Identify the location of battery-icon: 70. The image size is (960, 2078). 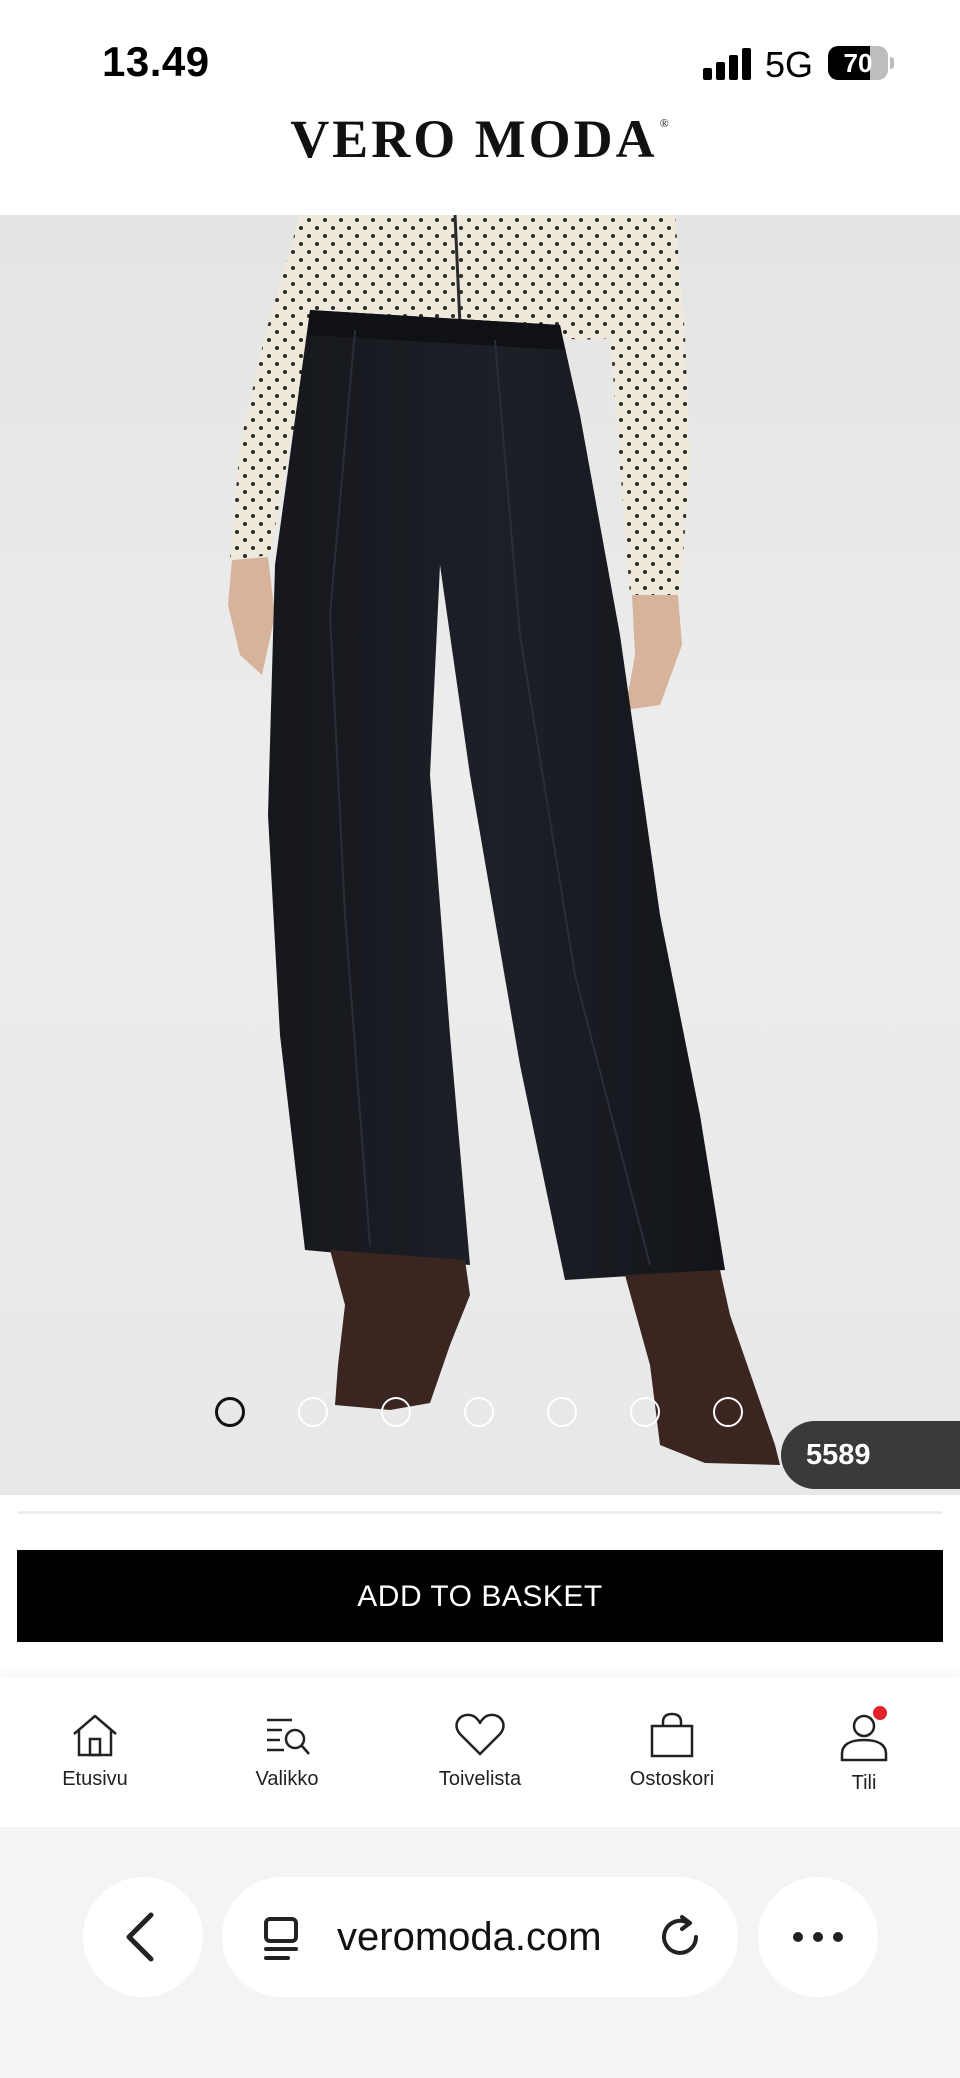
(861, 63).